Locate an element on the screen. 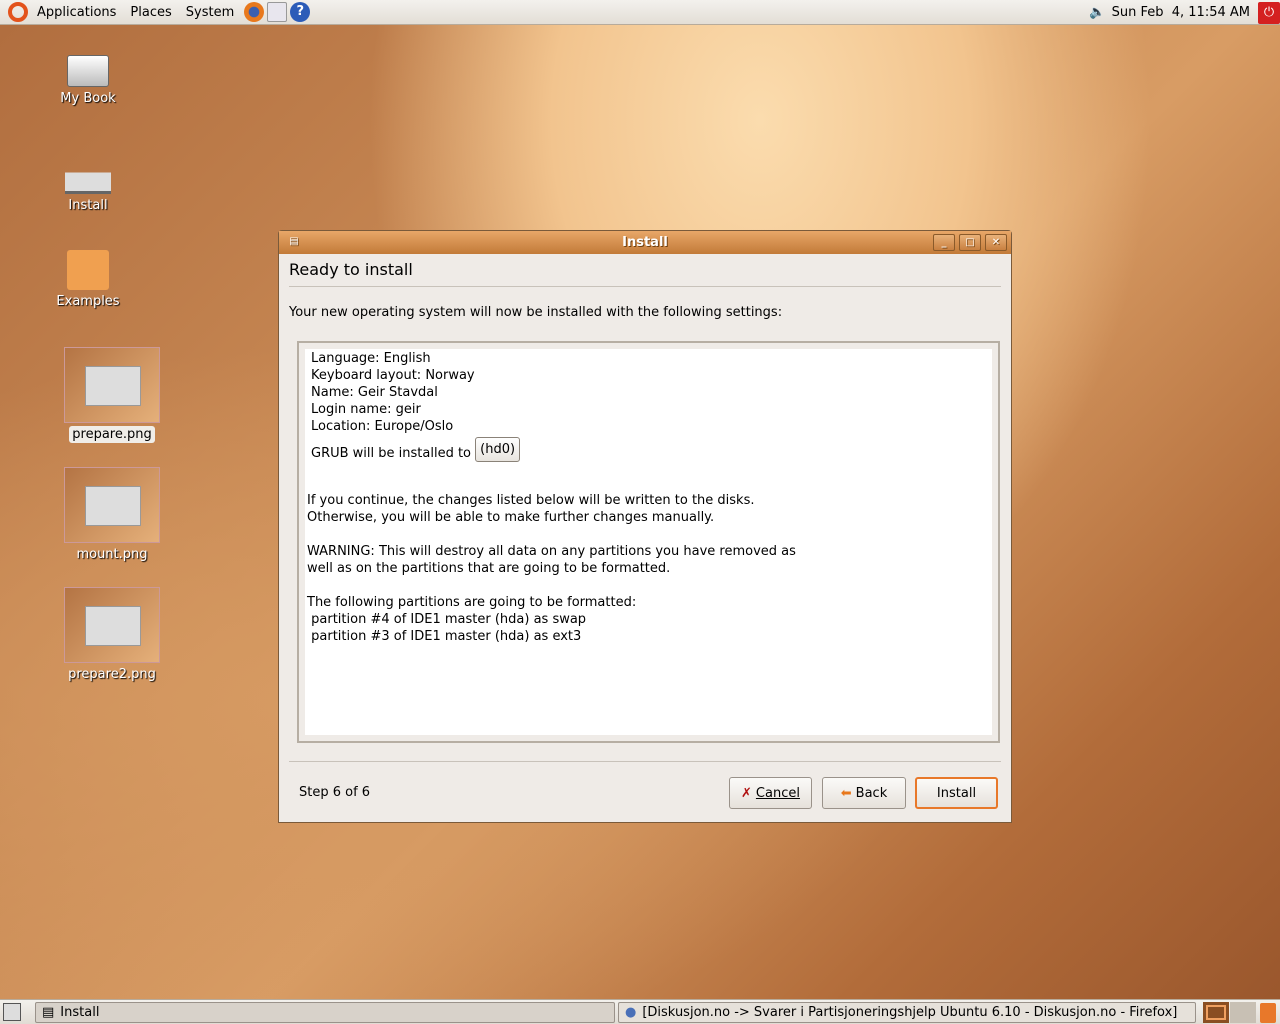 The height and width of the screenshot is (1024, 1280). desktop-icon-my-book: My Book is located at coordinates (88, 80).